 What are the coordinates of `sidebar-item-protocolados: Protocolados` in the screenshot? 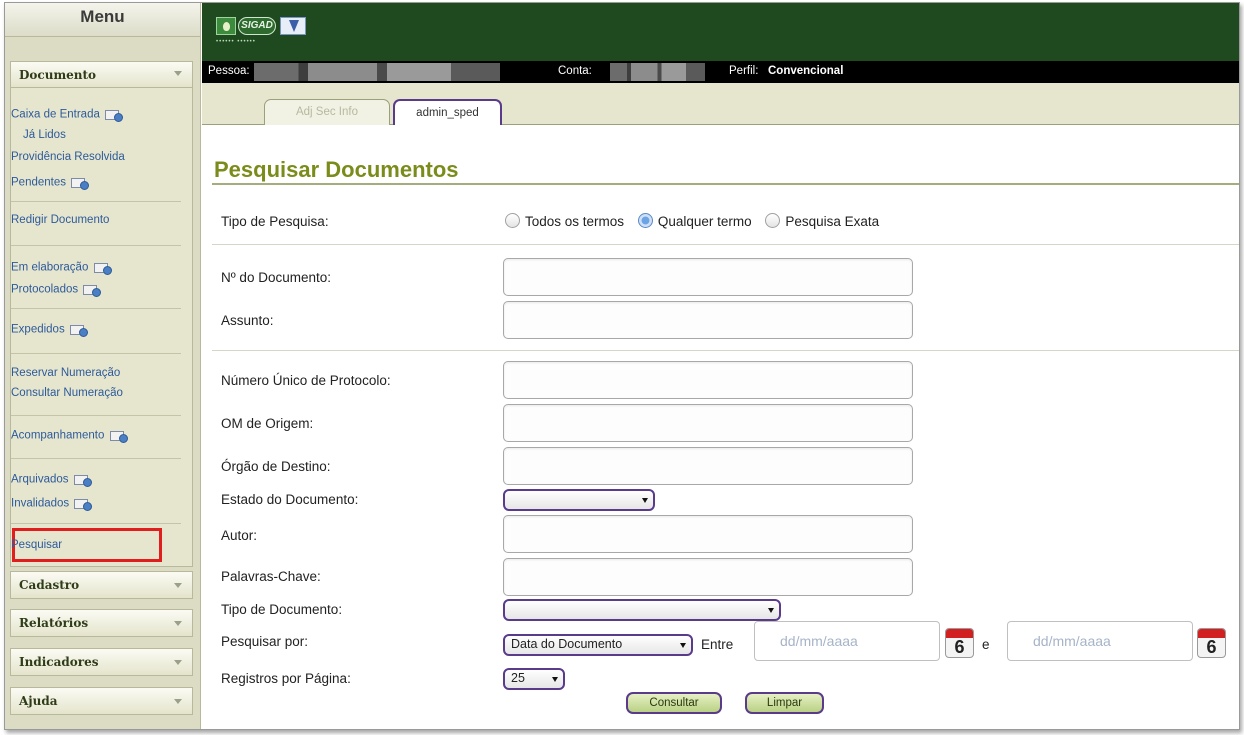 It's located at (56, 289).